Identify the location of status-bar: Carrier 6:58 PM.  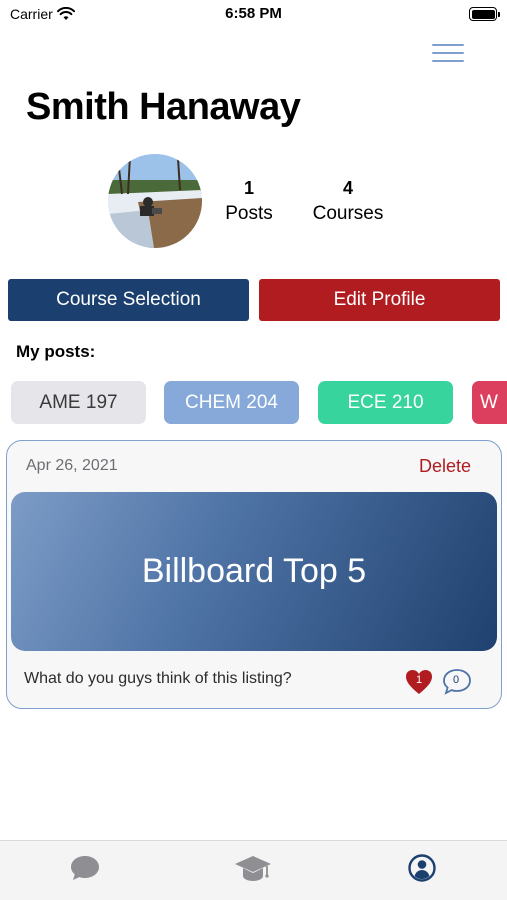
(253, 15).